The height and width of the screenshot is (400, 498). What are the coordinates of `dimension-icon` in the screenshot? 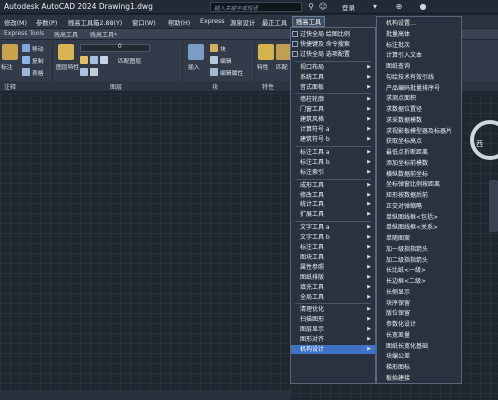 It's located at (10, 52).